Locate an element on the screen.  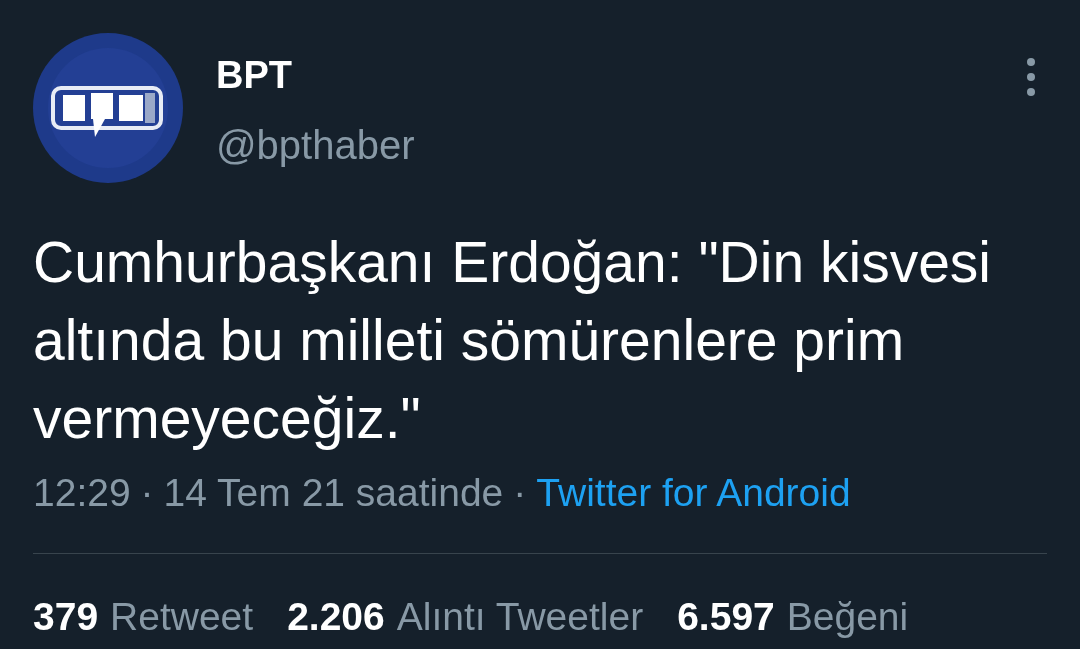
stat-count: 2.206 is located at coordinates (336, 617).